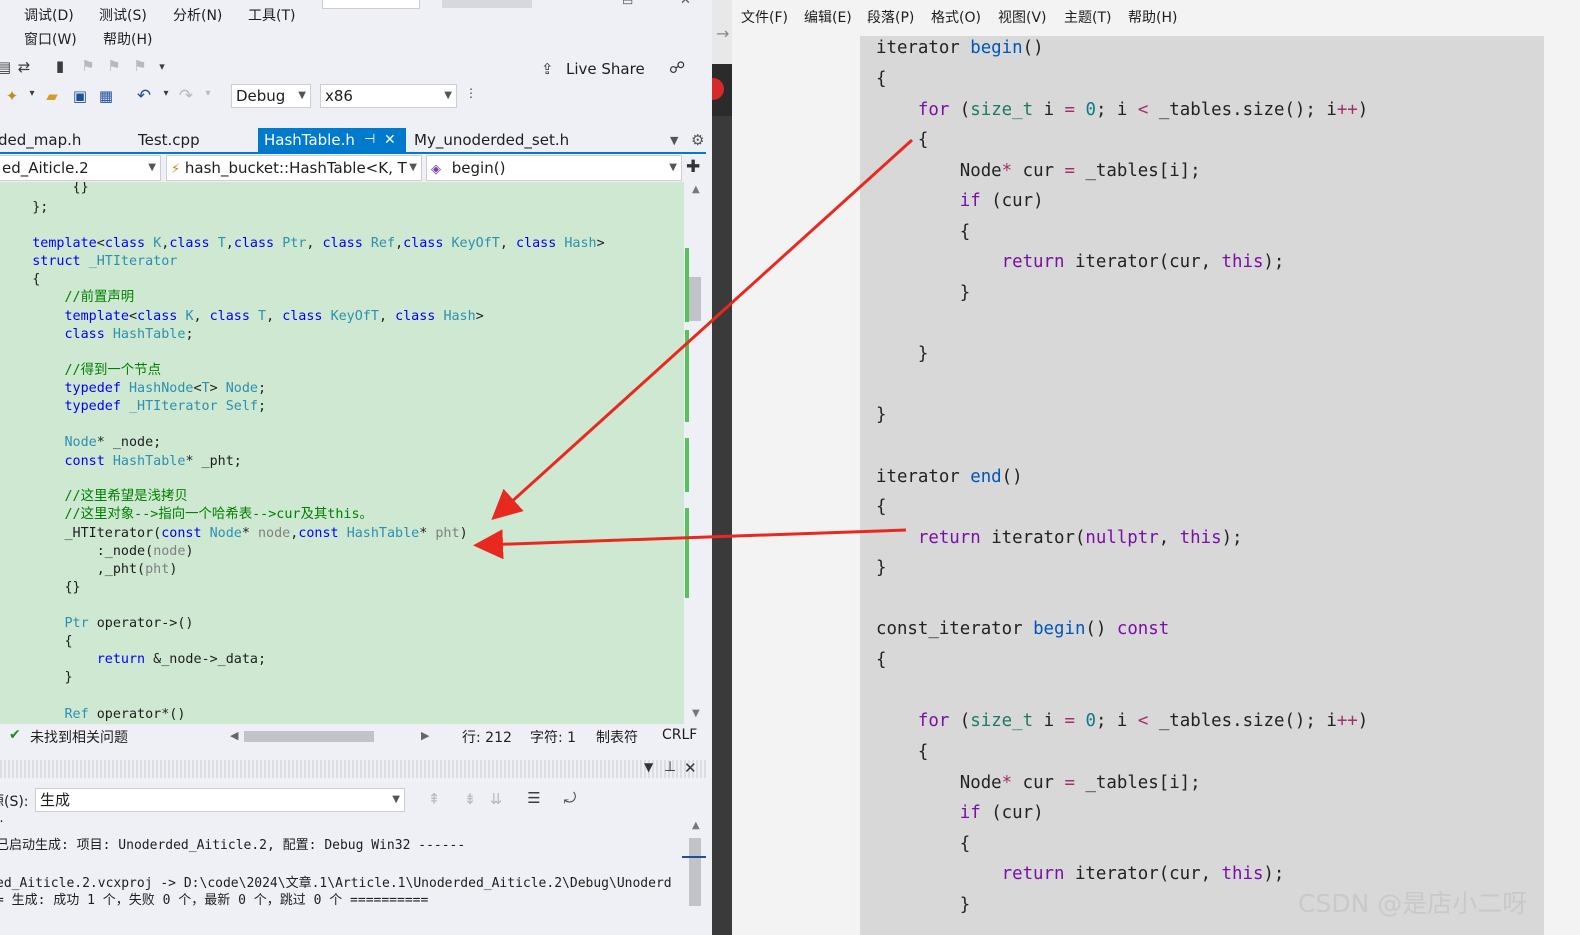 Image resolution: width=1580 pixels, height=935 pixels. What do you see at coordinates (690, 544) in the screenshot?
I see `arrow-end-to-ctor` at bounding box center [690, 544].